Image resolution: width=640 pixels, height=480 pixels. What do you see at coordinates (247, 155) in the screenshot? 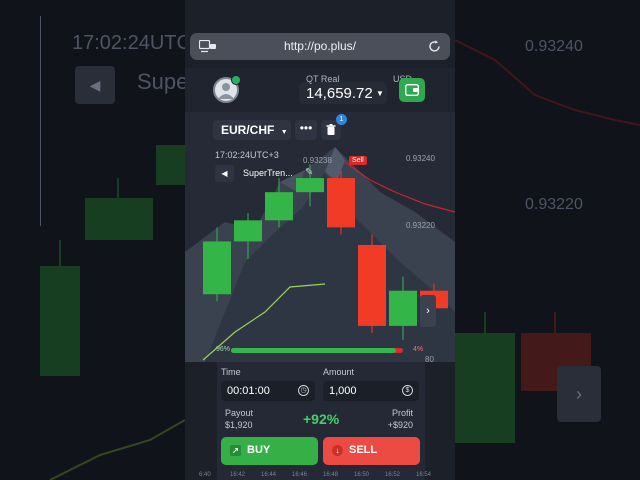
I see `server-clock: 17:02:24UTC+3` at bounding box center [247, 155].